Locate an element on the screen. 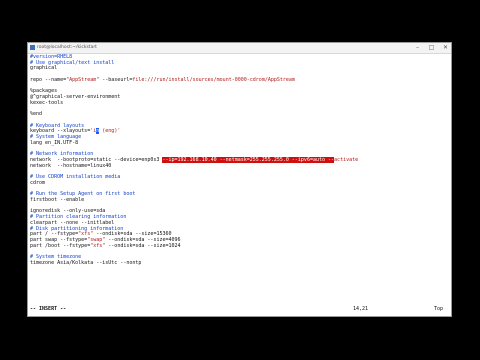  close-icon: ✕ is located at coordinates (445, 48).